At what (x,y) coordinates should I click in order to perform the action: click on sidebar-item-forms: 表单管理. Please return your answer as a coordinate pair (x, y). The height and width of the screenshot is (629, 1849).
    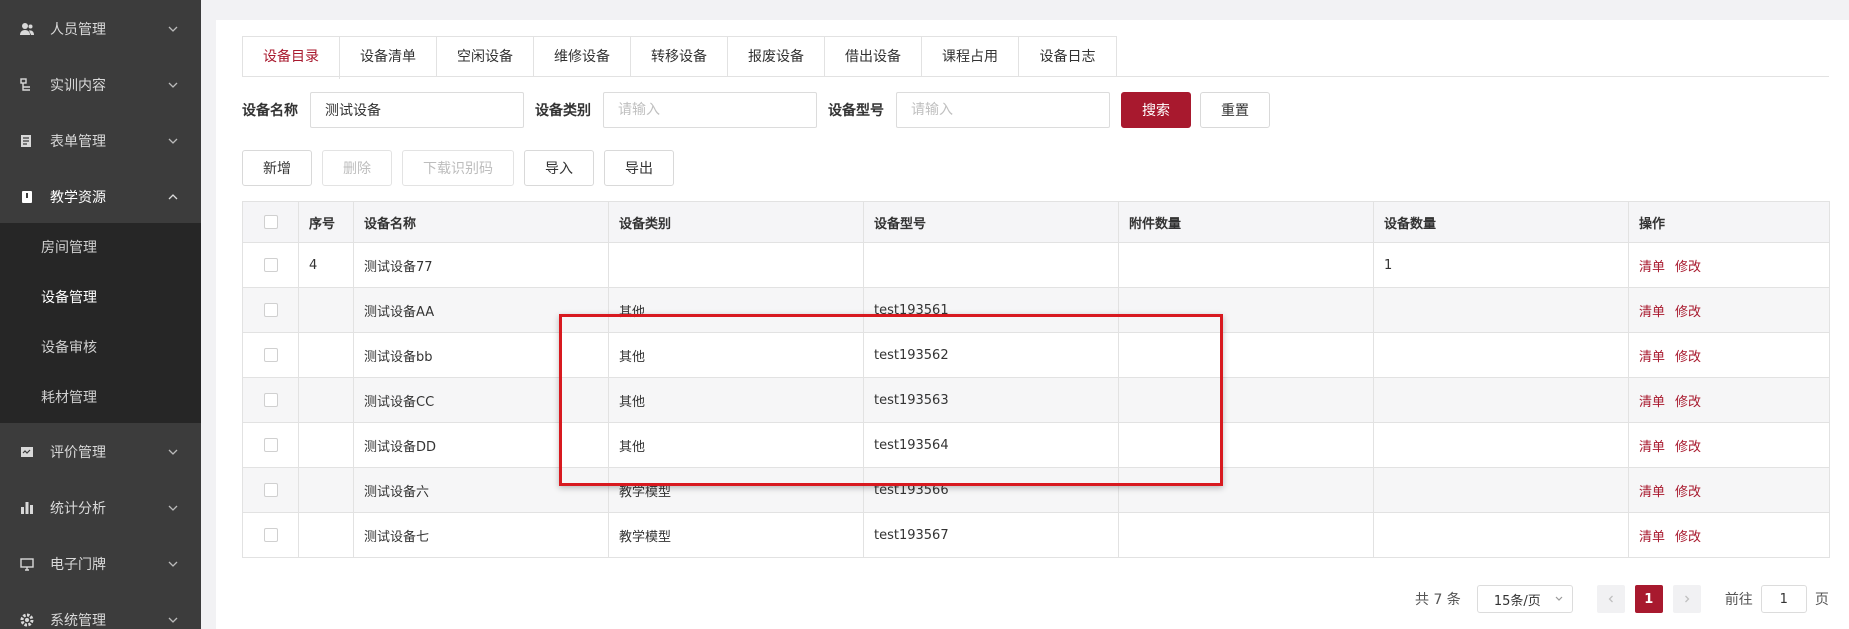
    Looking at the image, I should click on (100, 141).